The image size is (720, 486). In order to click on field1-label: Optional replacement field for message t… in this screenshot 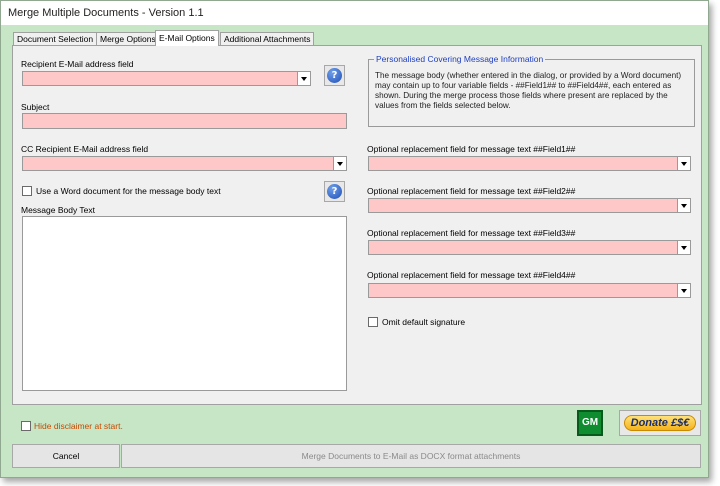, I will do `click(471, 149)`.